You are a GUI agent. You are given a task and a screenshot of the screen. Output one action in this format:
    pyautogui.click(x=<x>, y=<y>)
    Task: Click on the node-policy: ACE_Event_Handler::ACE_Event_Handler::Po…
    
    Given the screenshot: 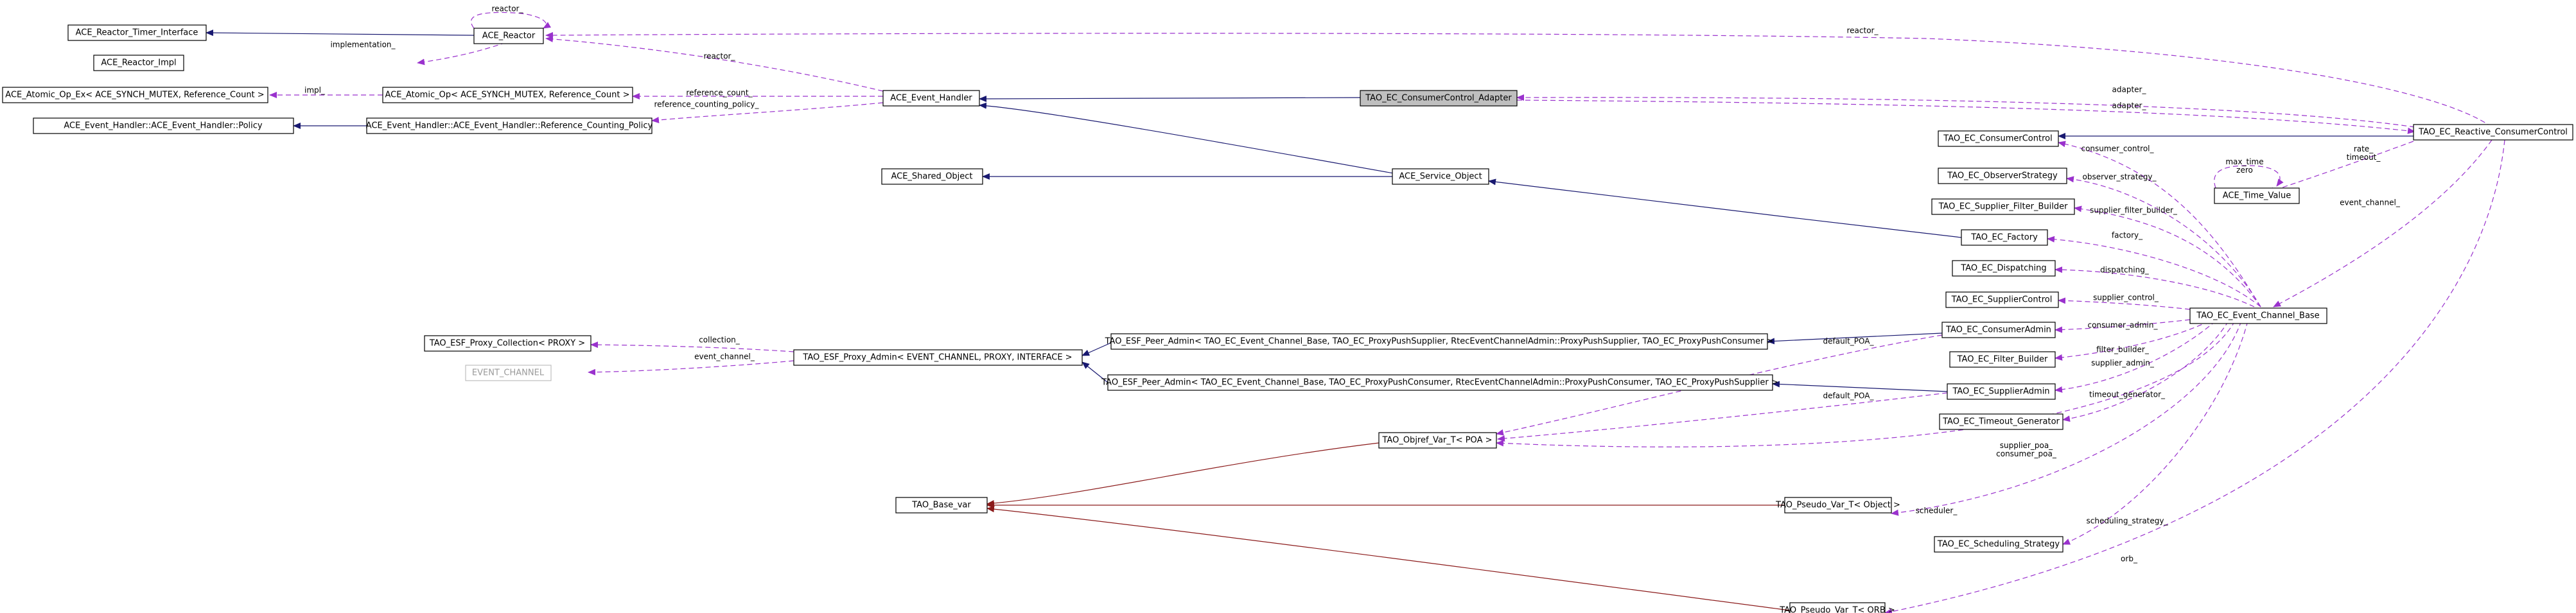 What is the action you would take?
    pyautogui.click(x=163, y=125)
    